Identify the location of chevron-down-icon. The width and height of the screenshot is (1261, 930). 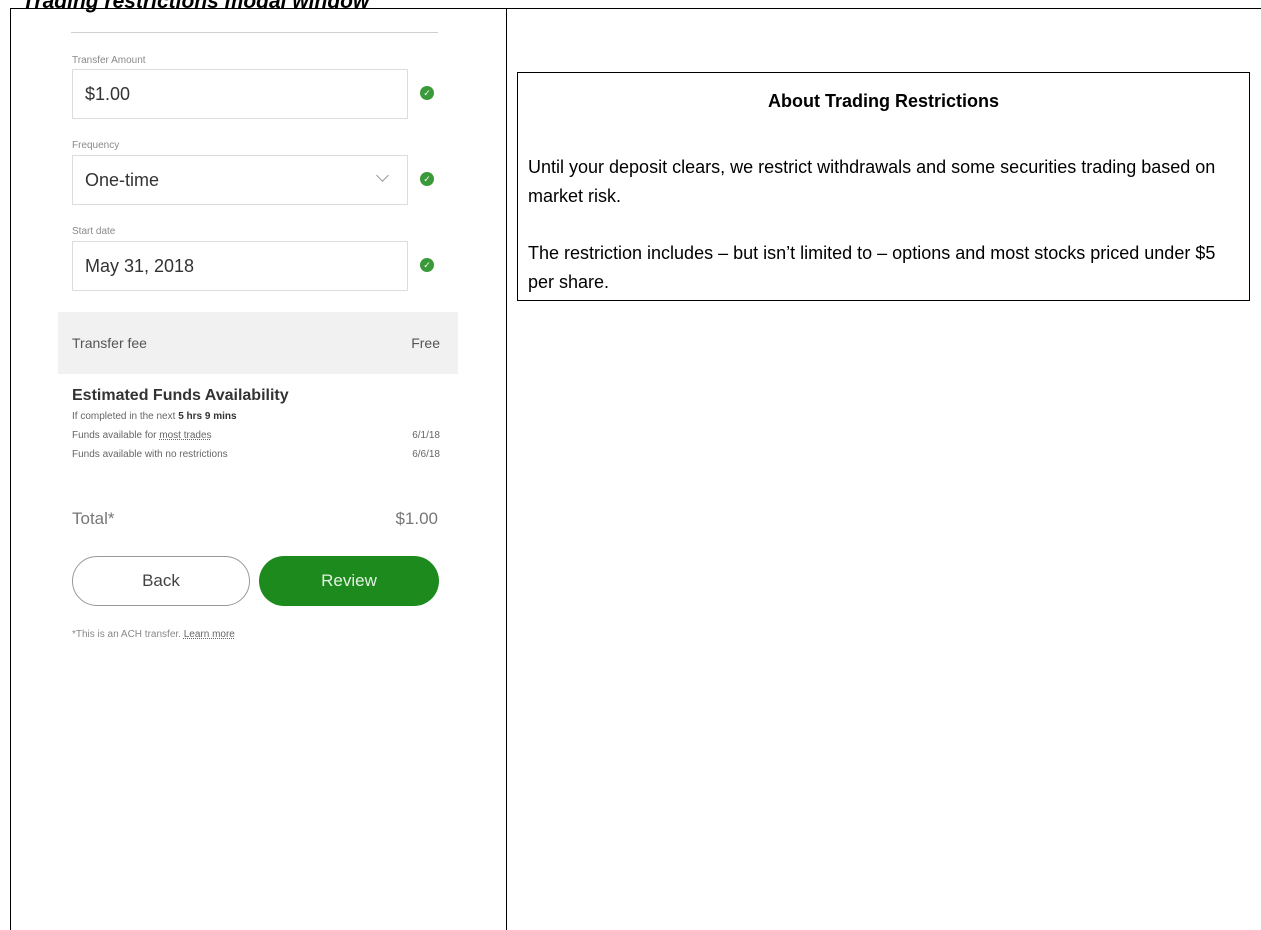
(382, 175).